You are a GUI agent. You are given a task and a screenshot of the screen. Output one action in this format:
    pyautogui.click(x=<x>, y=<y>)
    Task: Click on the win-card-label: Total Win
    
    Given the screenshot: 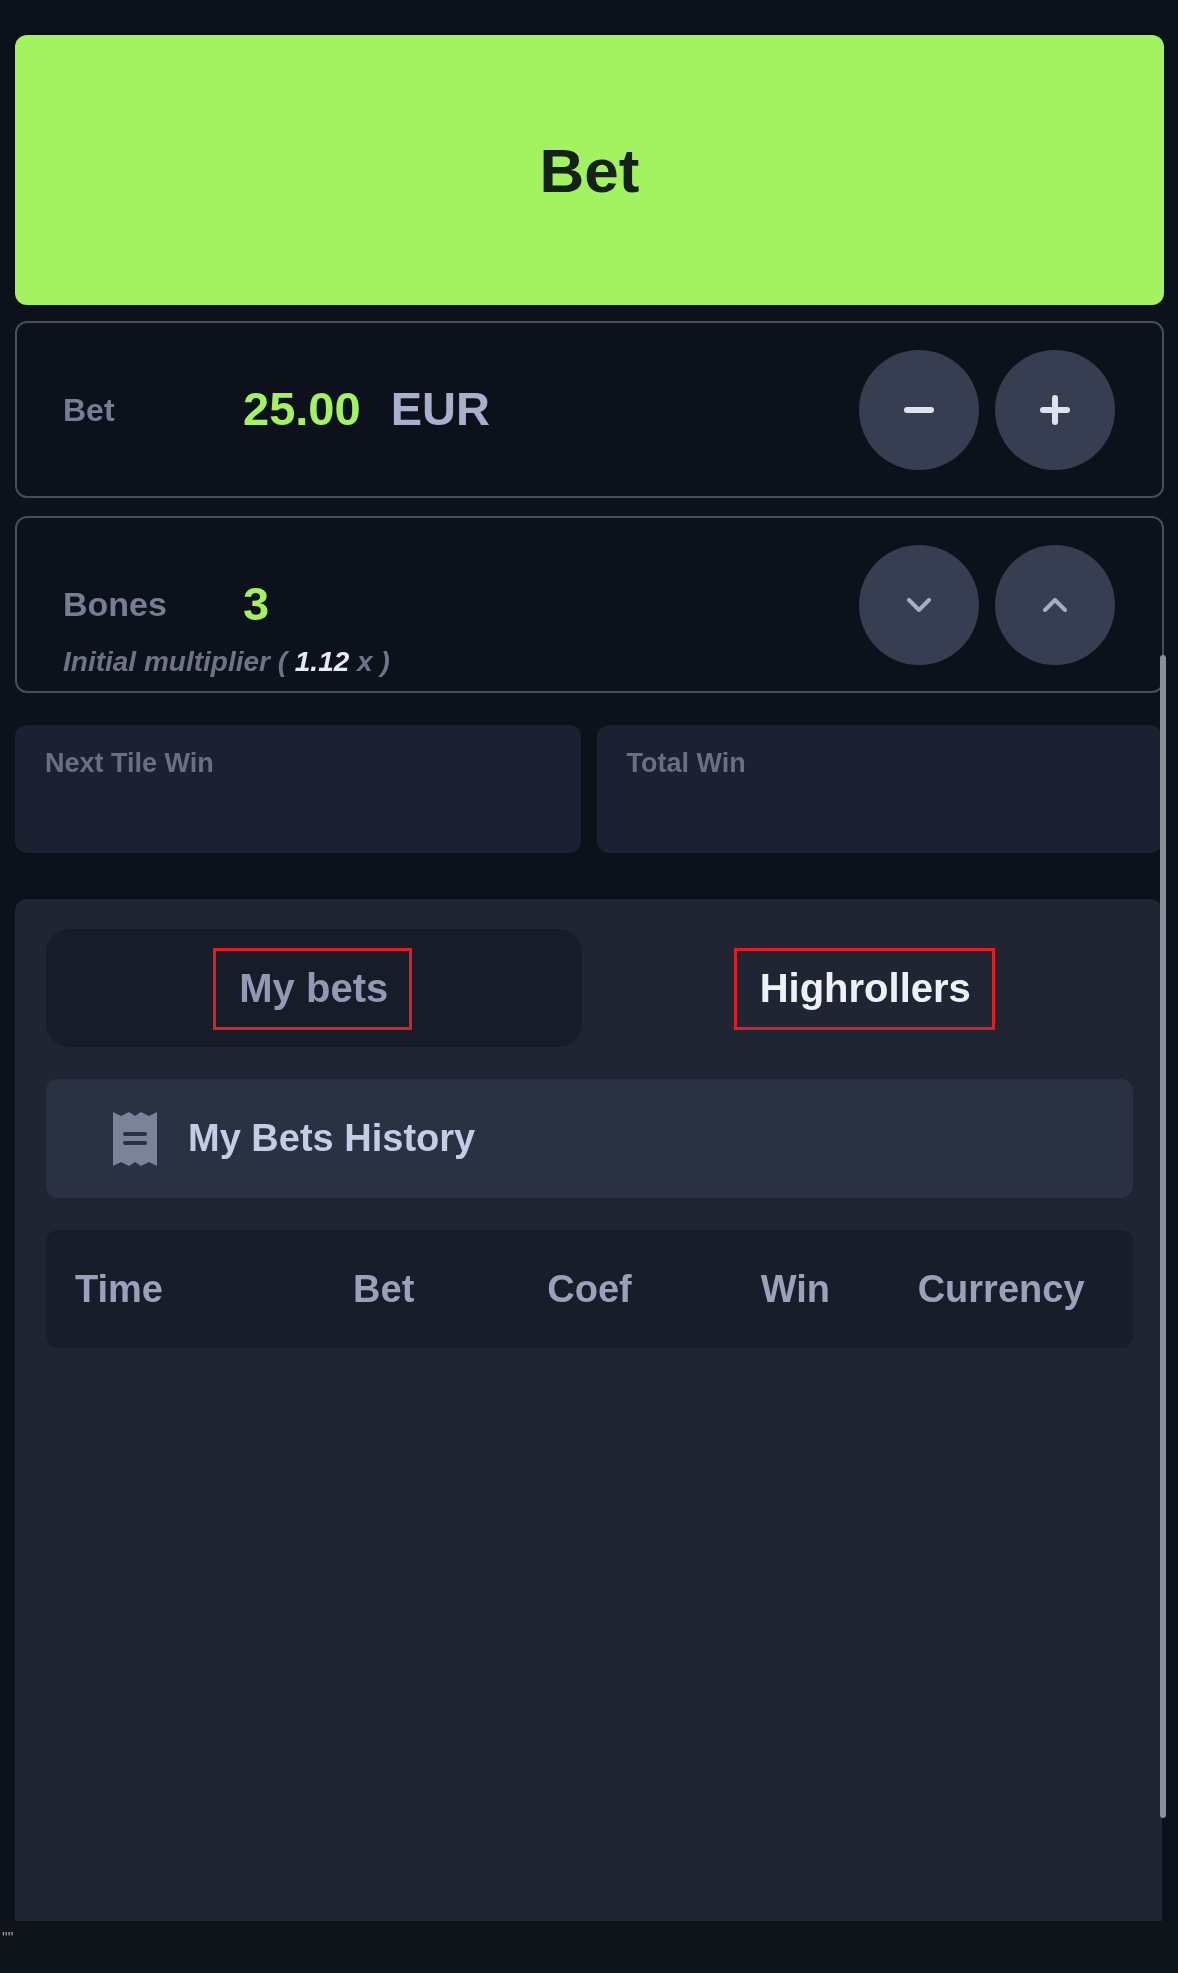 What is the action you would take?
    pyautogui.click(x=686, y=763)
    